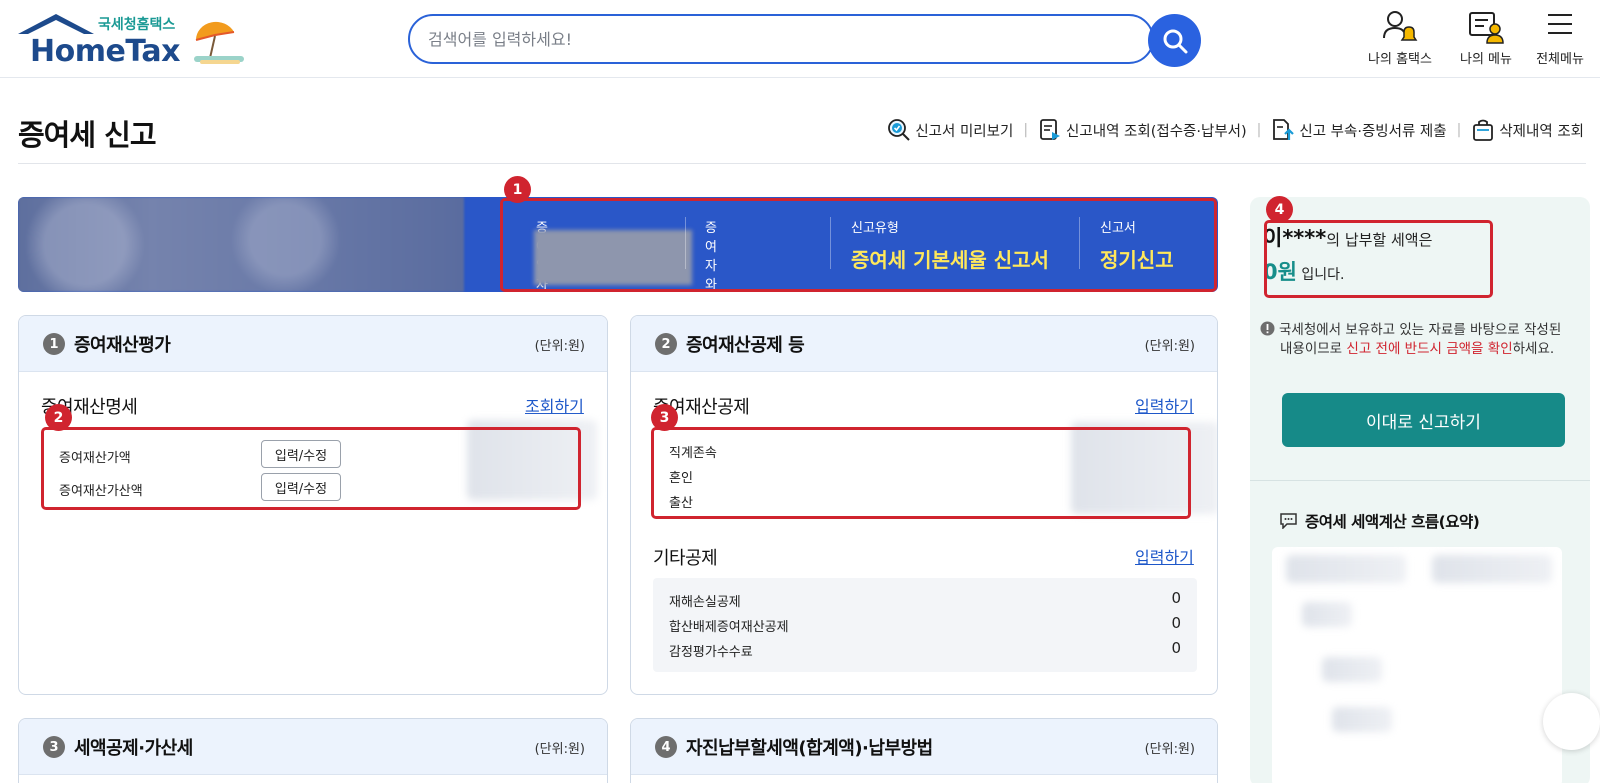 The height and width of the screenshot is (783, 1600). What do you see at coordinates (1267, 328) in the screenshot?
I see `info-warning-icon` at bounding box center [1267, 328].